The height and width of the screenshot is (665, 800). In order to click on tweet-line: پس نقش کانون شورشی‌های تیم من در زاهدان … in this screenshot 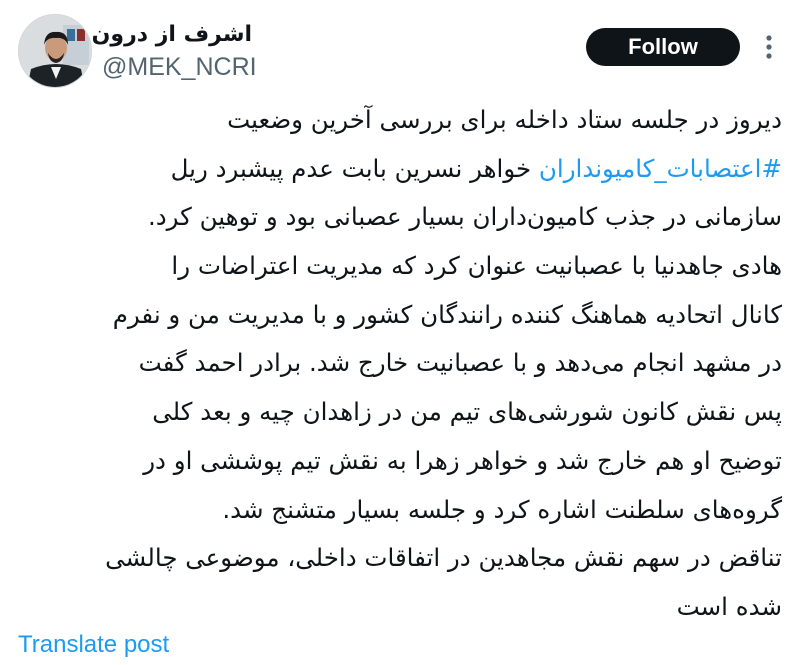, I will do `click(397, 412)`.